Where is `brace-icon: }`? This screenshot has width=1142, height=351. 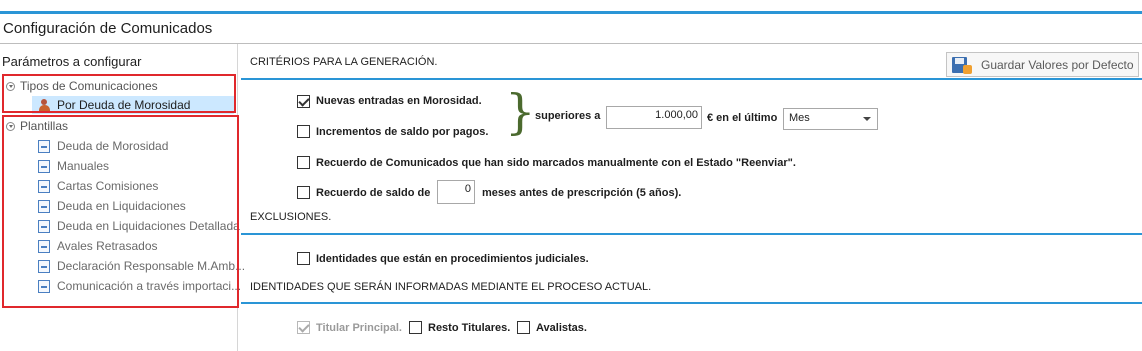
brace-icon: } is located at coordinates (520, 112).